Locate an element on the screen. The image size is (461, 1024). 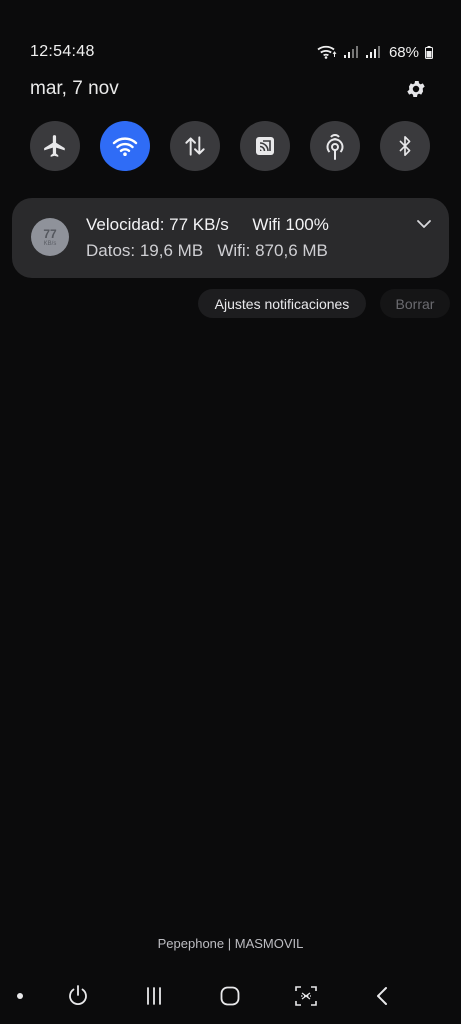
back-button is located at coordinates (382, 996).